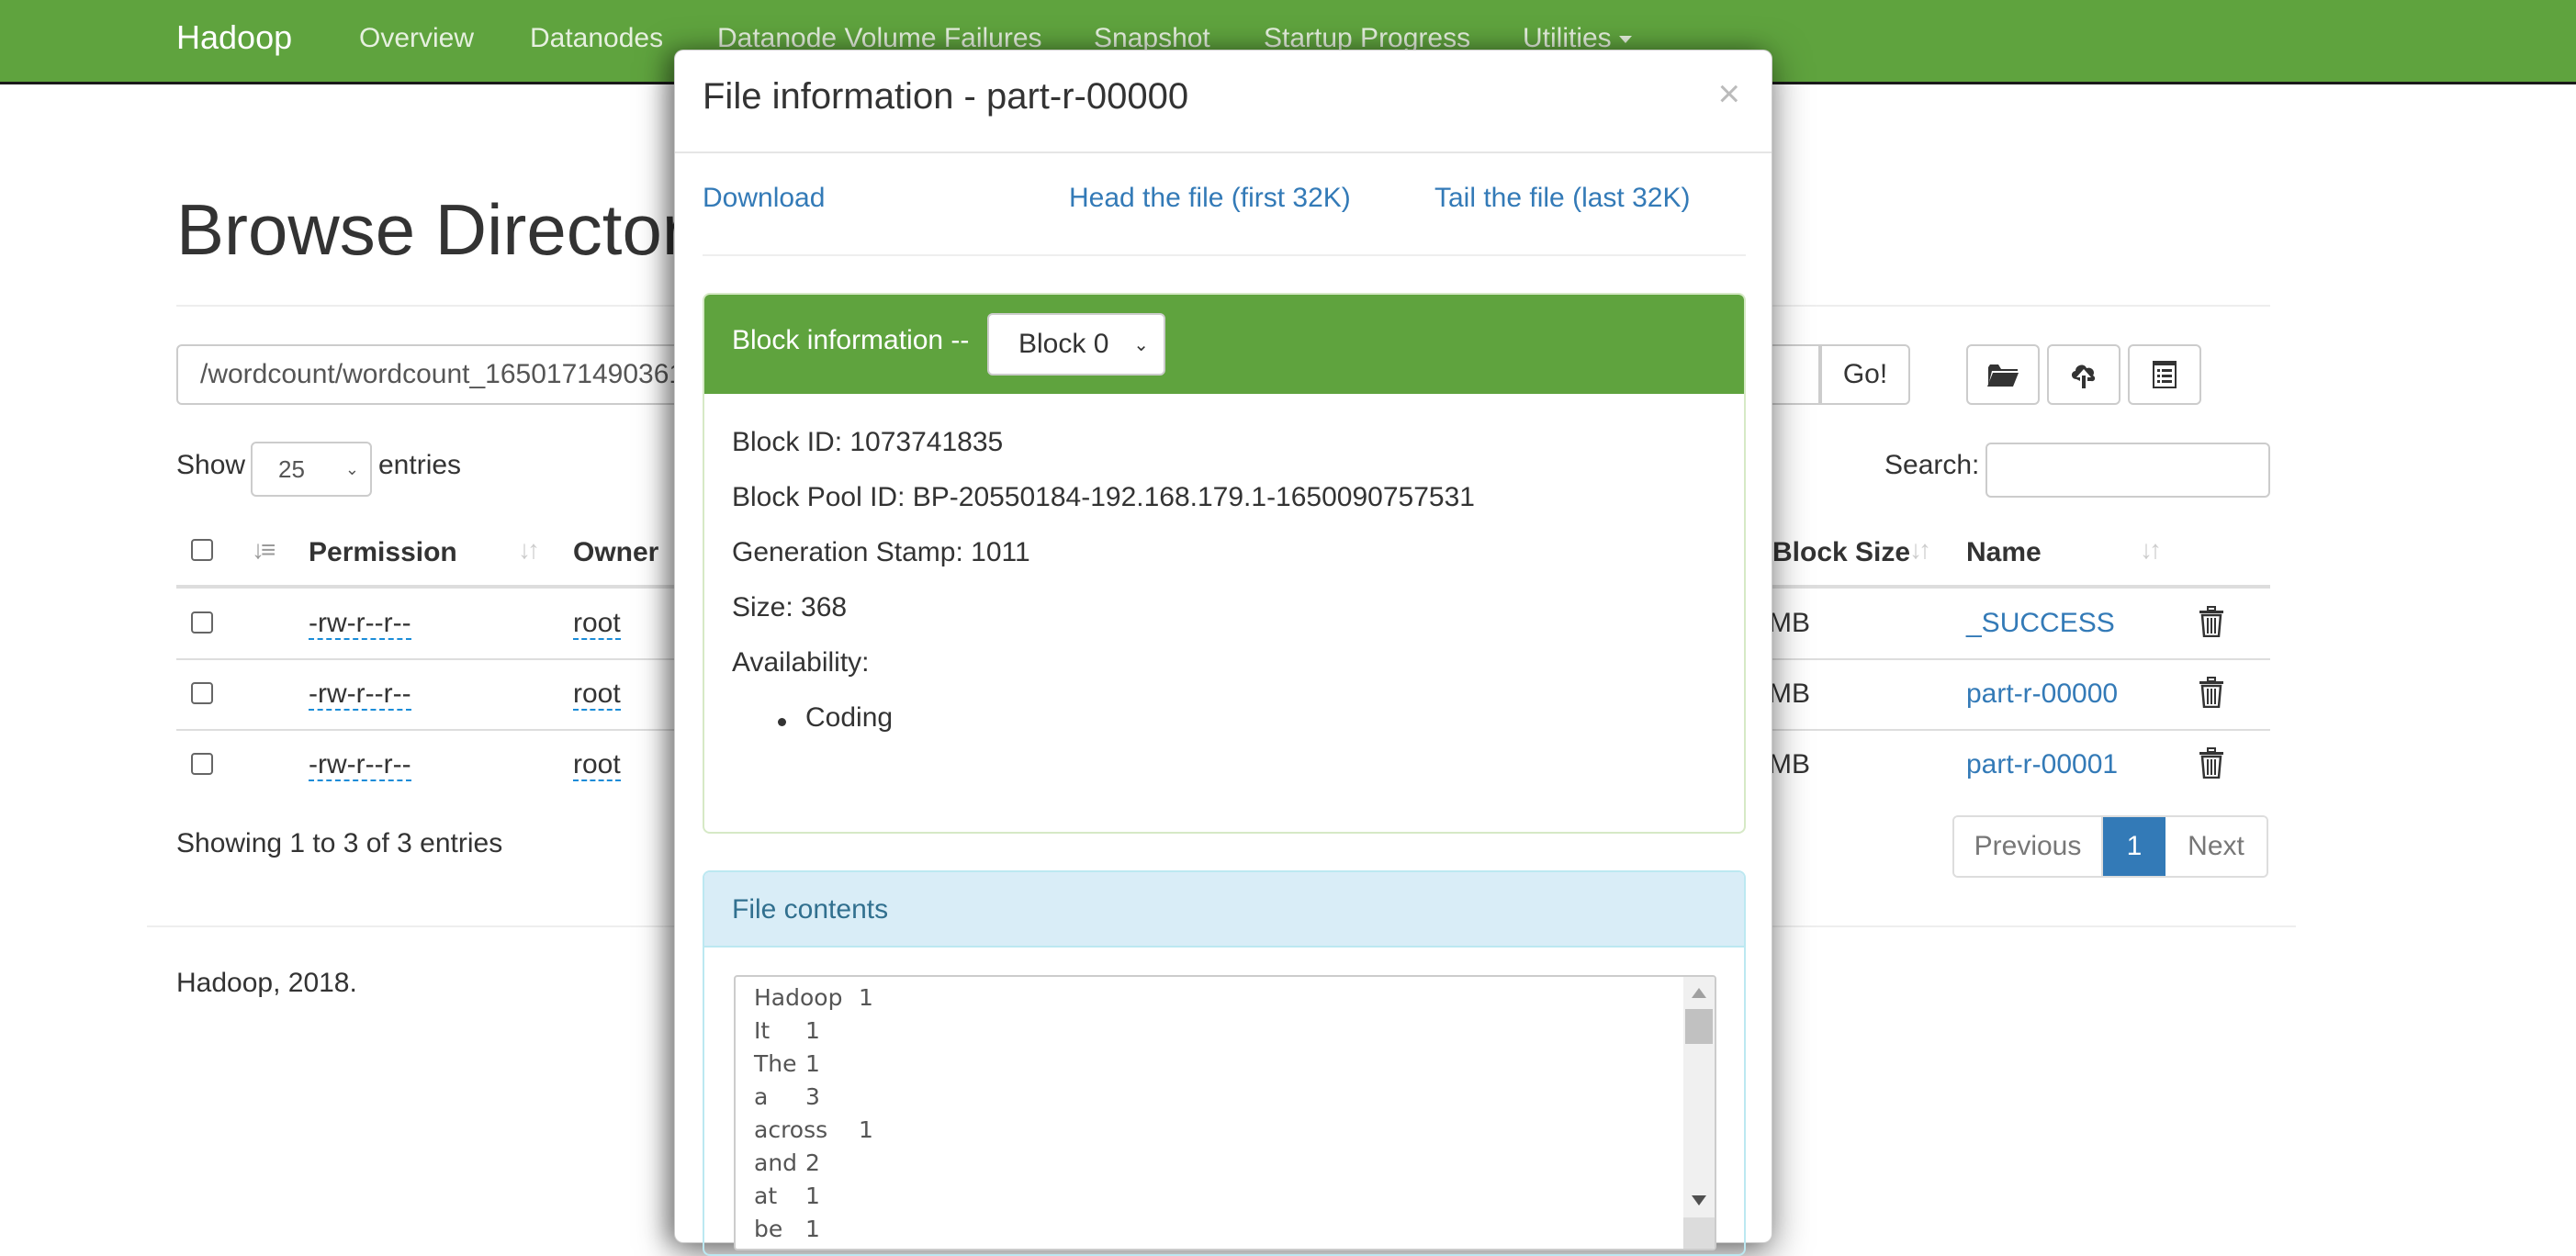 The height and width of the screenshot is (1256, 2576). What do you see at coordinates (1699, 1233) in the screenshot?
I see `resize-handle-icon` at bounding box center [1699, 1233].